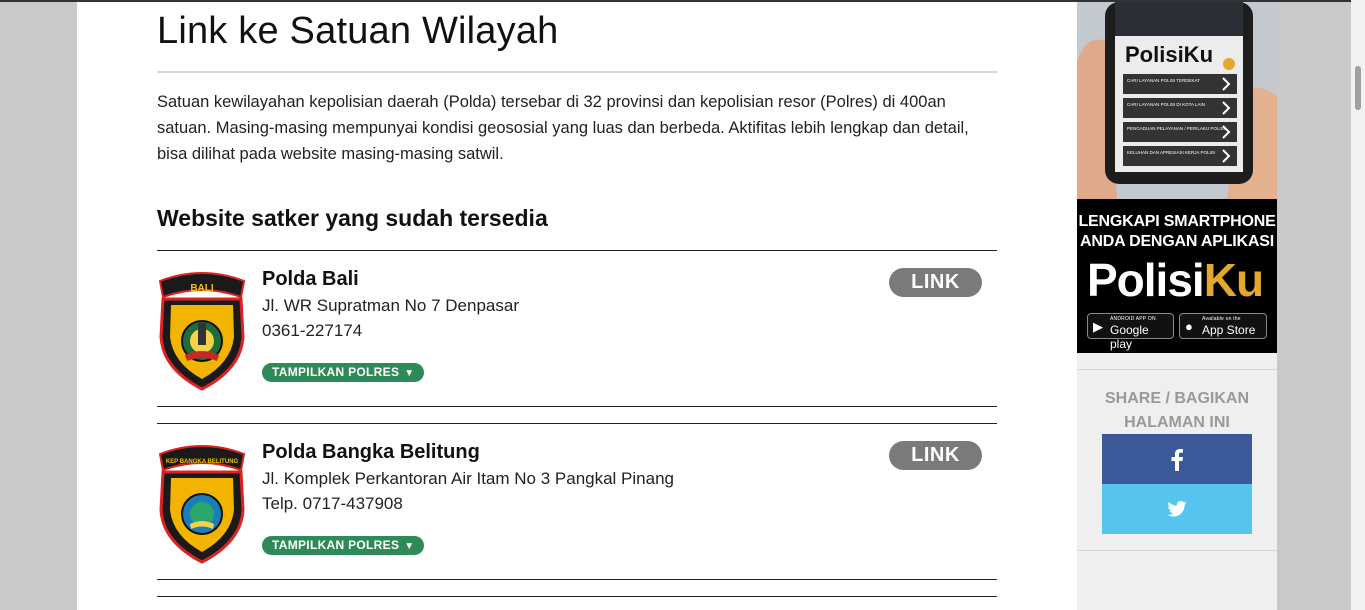 Image resolution: width=1365 pixels, height=610 pixels. Describe the element at coordinates (1221, 319) in the screenshot. I see `badge-small-text: Available on the` at that location.